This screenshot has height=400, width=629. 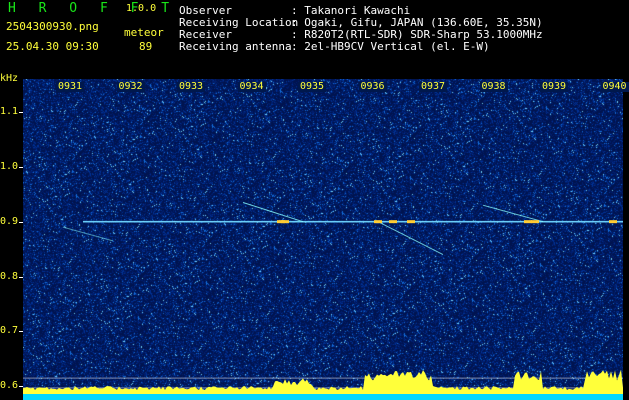 What do you see at coordinates (390, 46) in the screenshot?
I see `antenna-value: : 2el-HB9CV Vertical (el. E-W)` at bounding box center [390, 46].